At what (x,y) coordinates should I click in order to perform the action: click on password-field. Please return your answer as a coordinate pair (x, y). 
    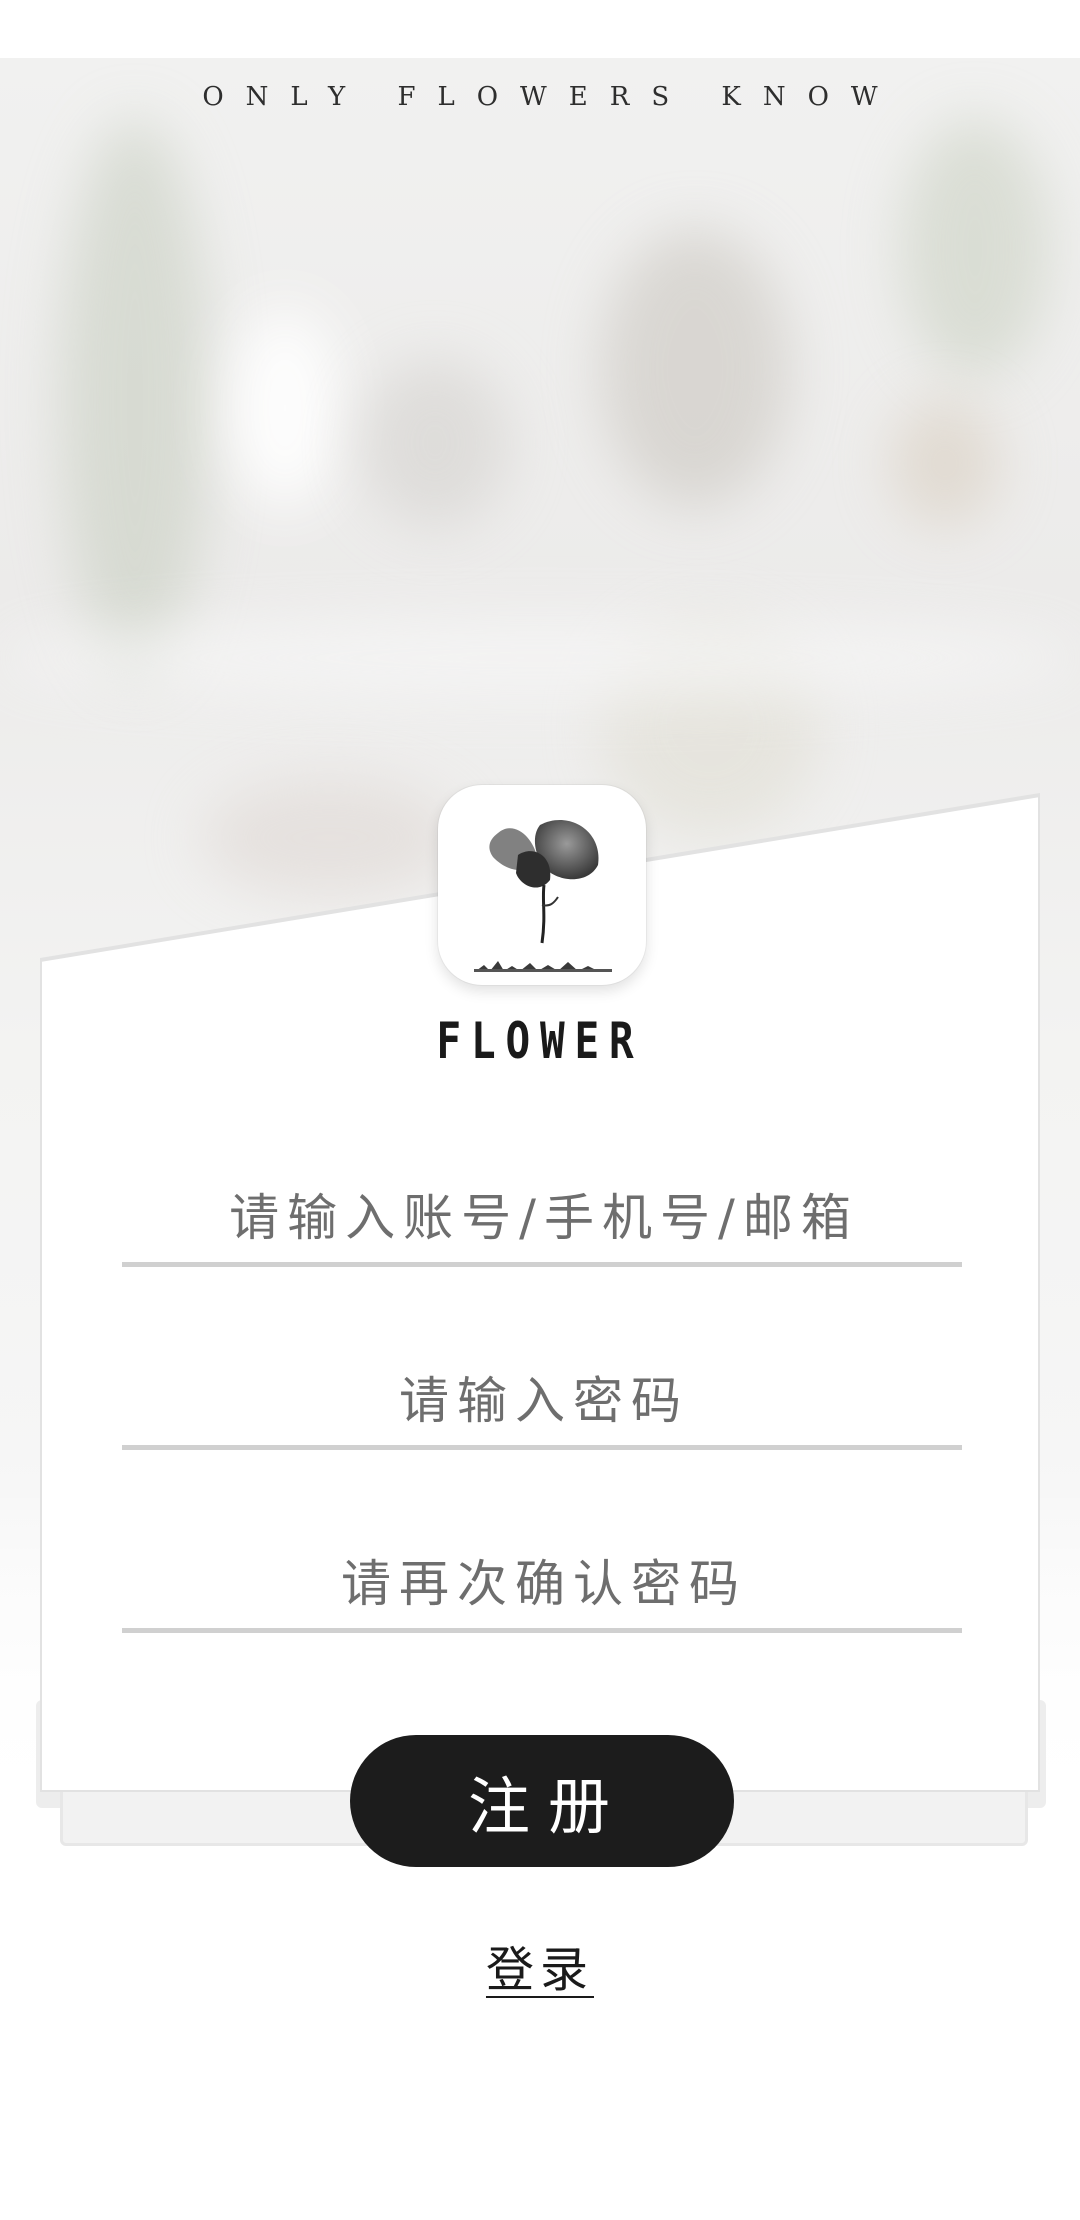
    Looking at the image, I should click on (544, 1405).